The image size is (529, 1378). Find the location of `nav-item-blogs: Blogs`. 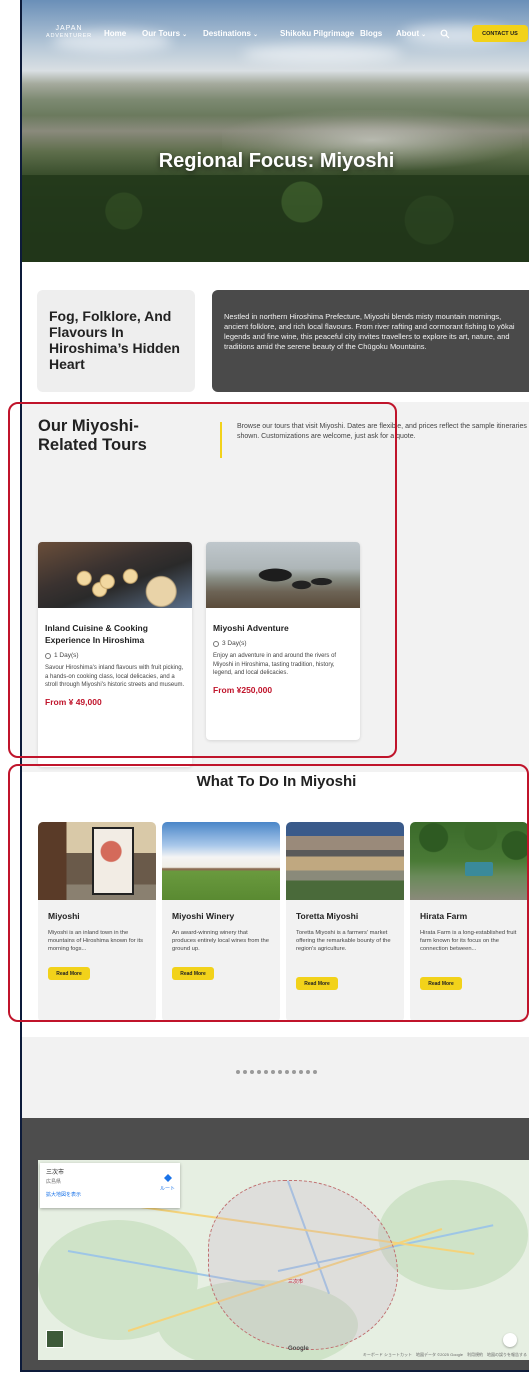

nav-item-blogs: Blogs is located at coordinates (371, 33).